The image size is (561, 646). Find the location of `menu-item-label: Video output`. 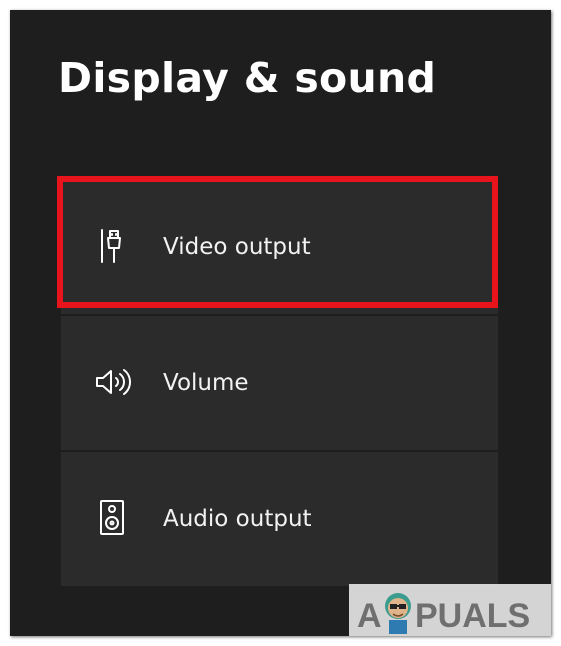

menu-item-label: Video output is located at coordinates (237, 247).